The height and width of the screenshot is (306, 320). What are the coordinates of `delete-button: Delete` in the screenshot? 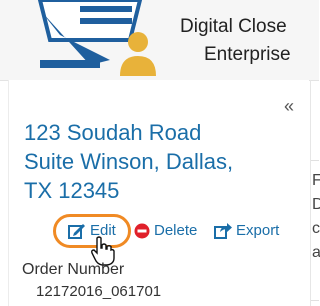 It's located at (165, 230).